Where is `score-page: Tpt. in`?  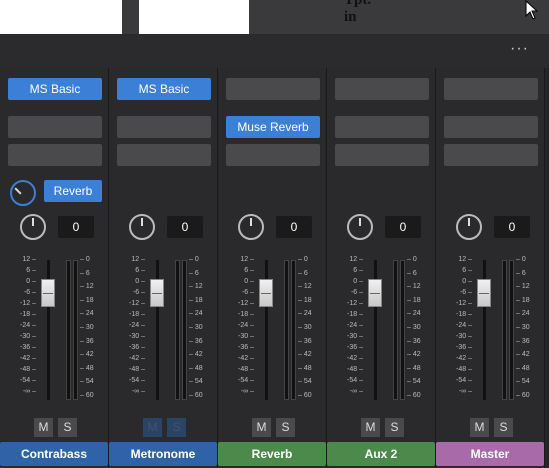
score-page: Tpt. in is located at coordinates (255, 17).